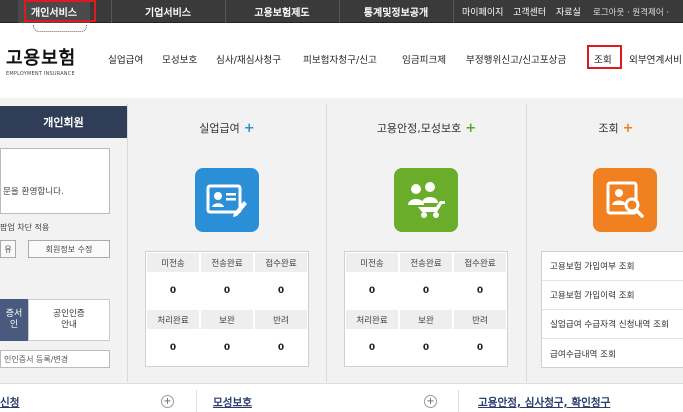 This screenshot has width=683, height=412. What do you see at coordinates (248, 59) in the screenshot?
I see `nav-review-request: 심사/재심사청구` at bounding box center [248, 59].